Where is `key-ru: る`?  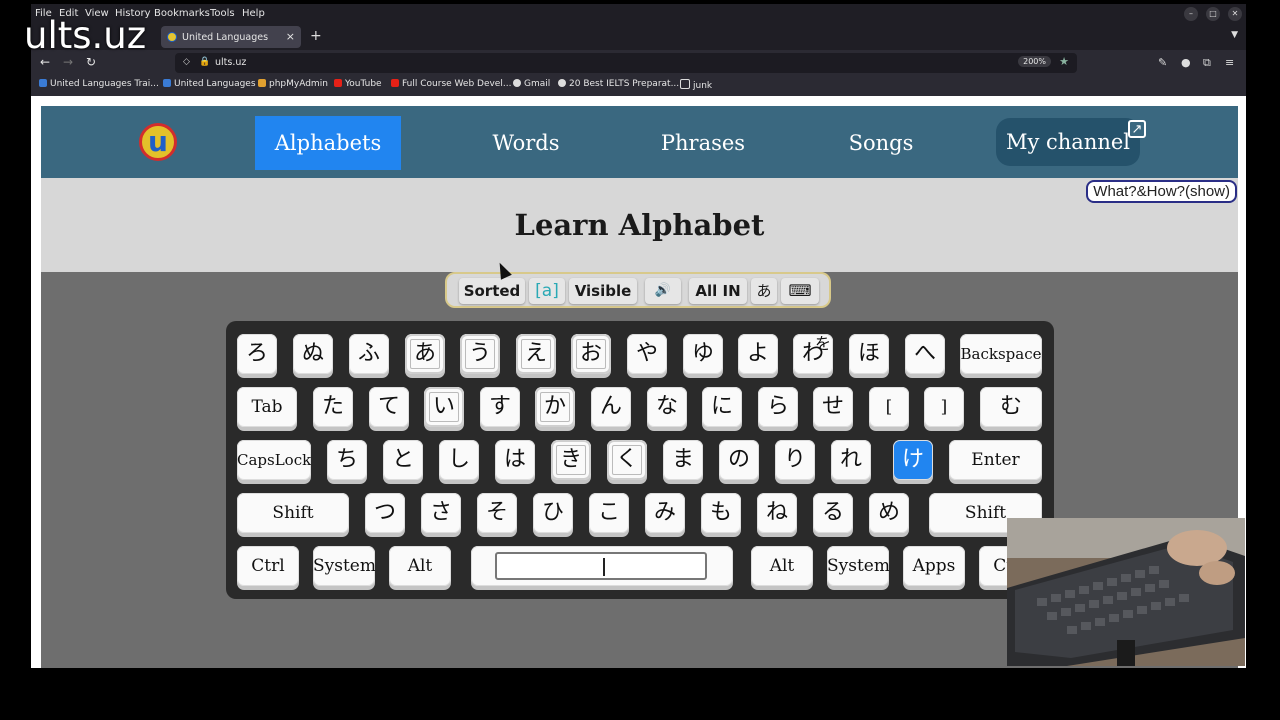
key-ru: る is located at coordinates (833, 513).